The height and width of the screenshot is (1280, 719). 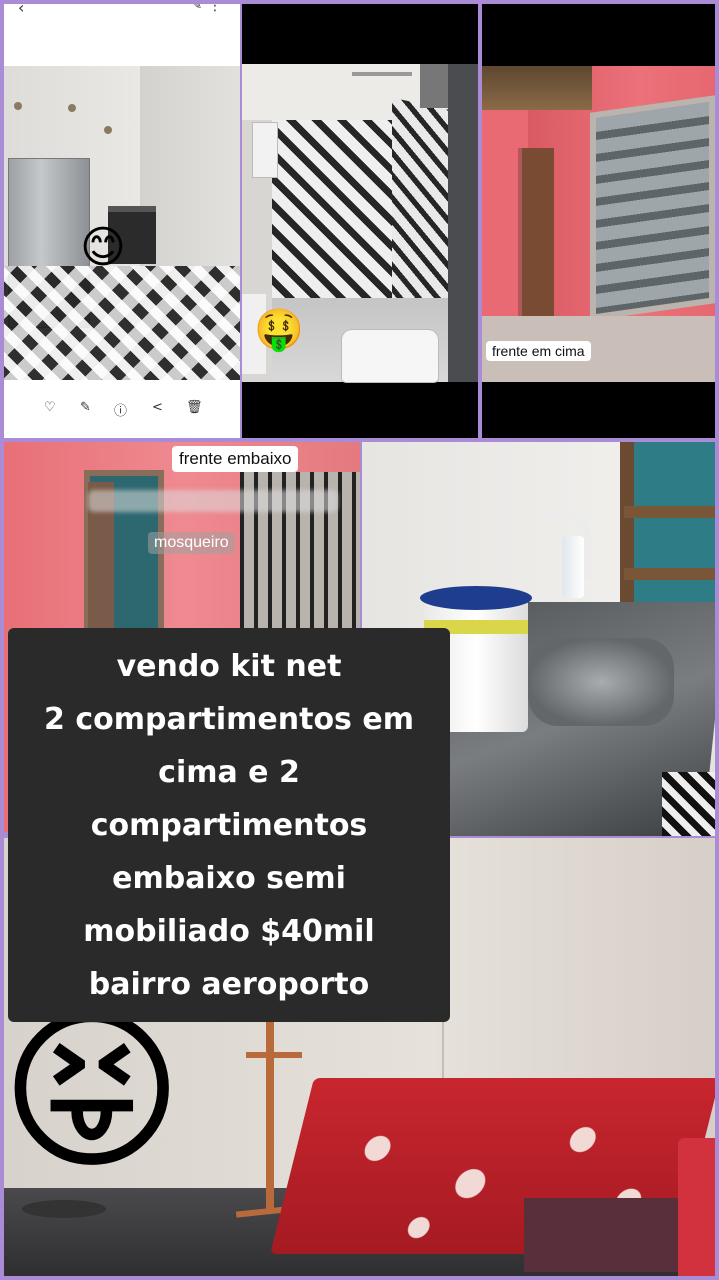 What do you see at coordinates (573, 567) in the screenshot?
I see `detergent-bottle` at bounding box center [573, 567].